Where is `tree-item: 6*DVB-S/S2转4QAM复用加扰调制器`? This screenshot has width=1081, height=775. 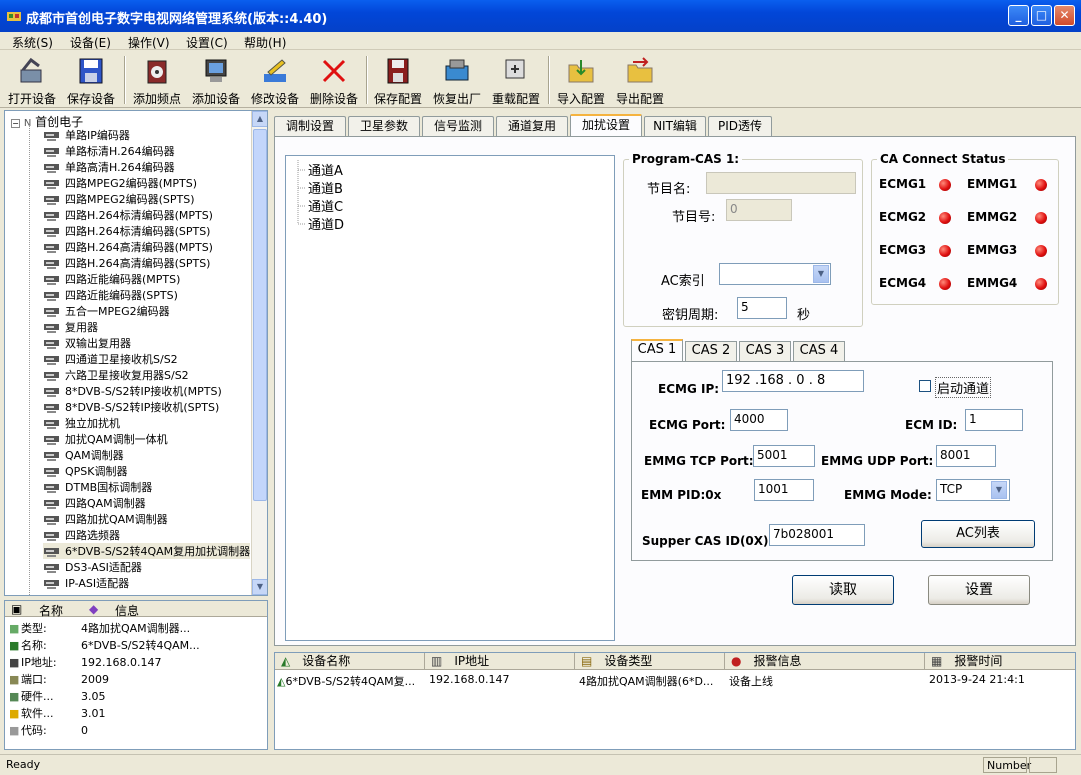
tree-item: 6*DVB-S/S2转4QAM复用加扰调制器 is located at coordinates (147, 551).